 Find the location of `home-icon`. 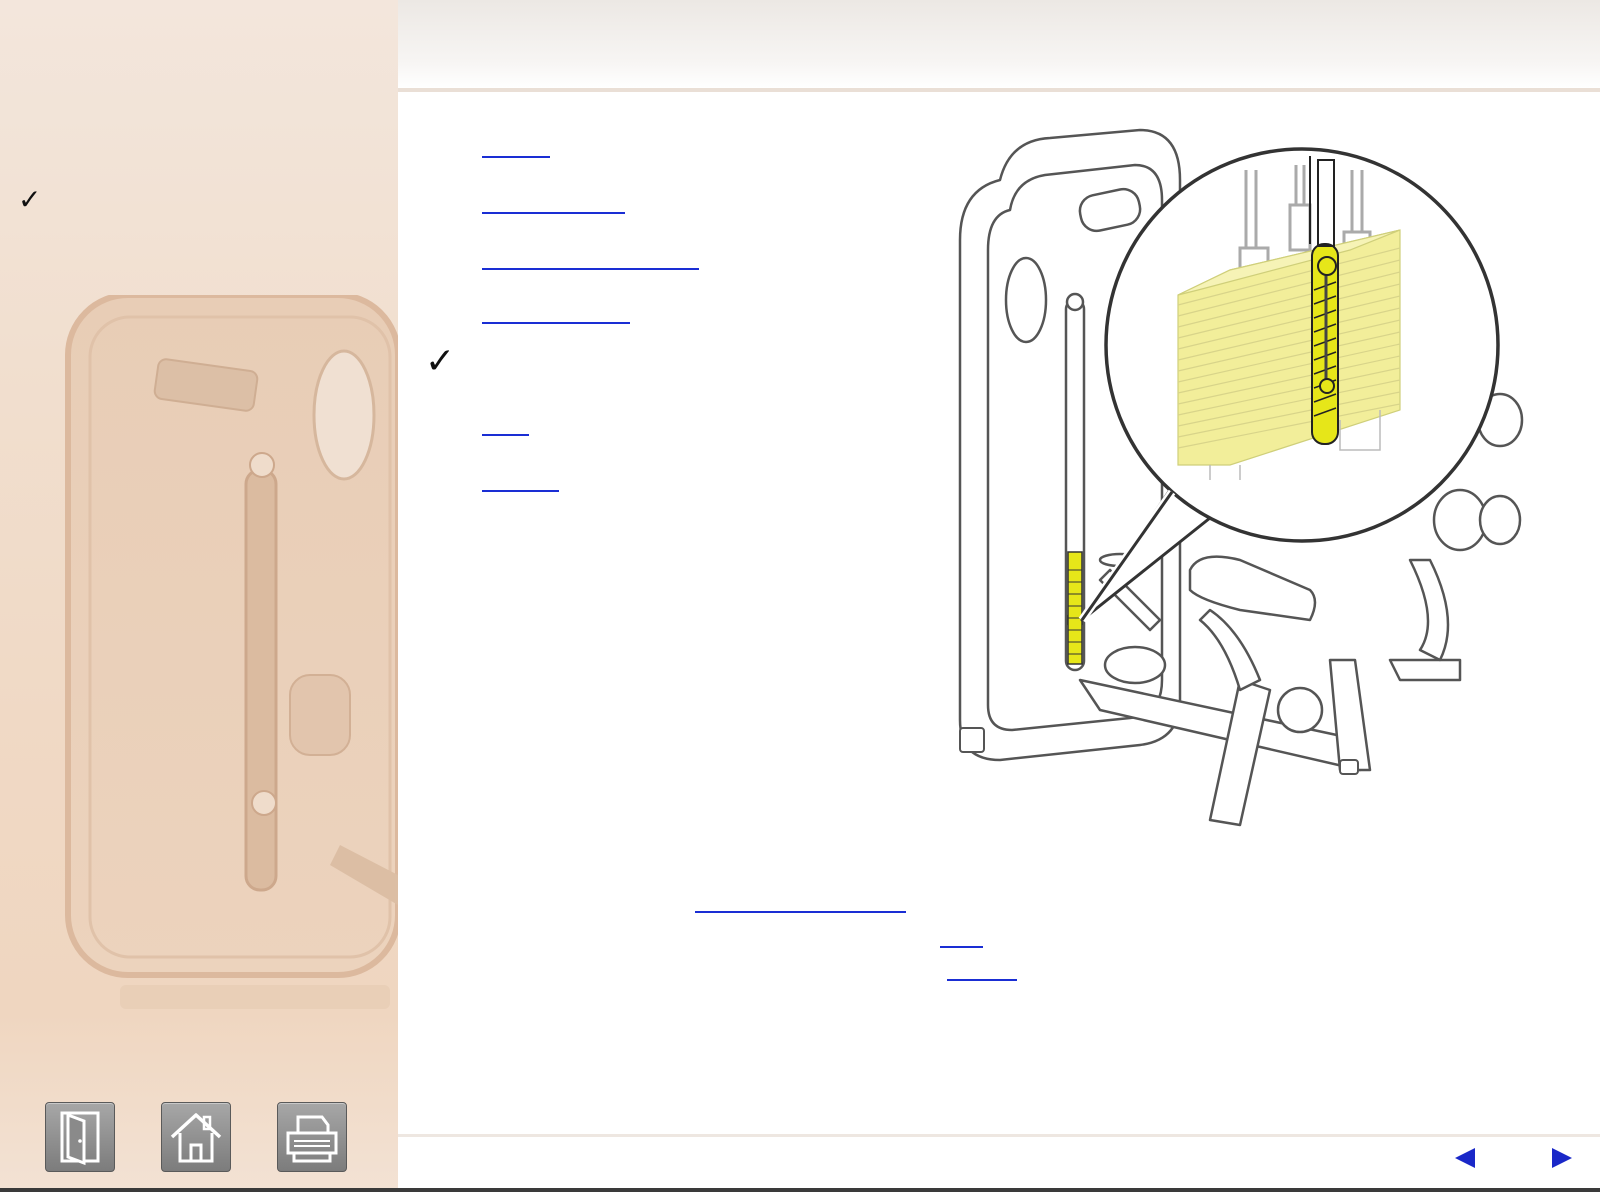

home-icon is located at coordinates (196, 1138).